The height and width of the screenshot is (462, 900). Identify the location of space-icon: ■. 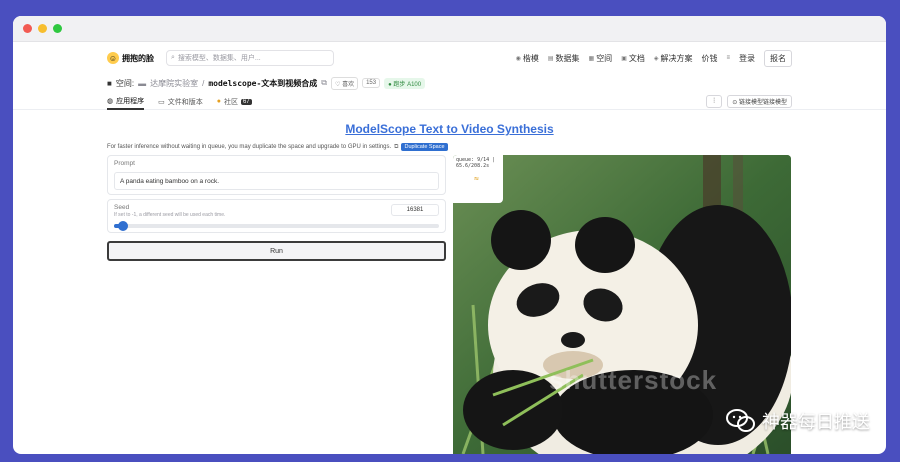
(109, 83).